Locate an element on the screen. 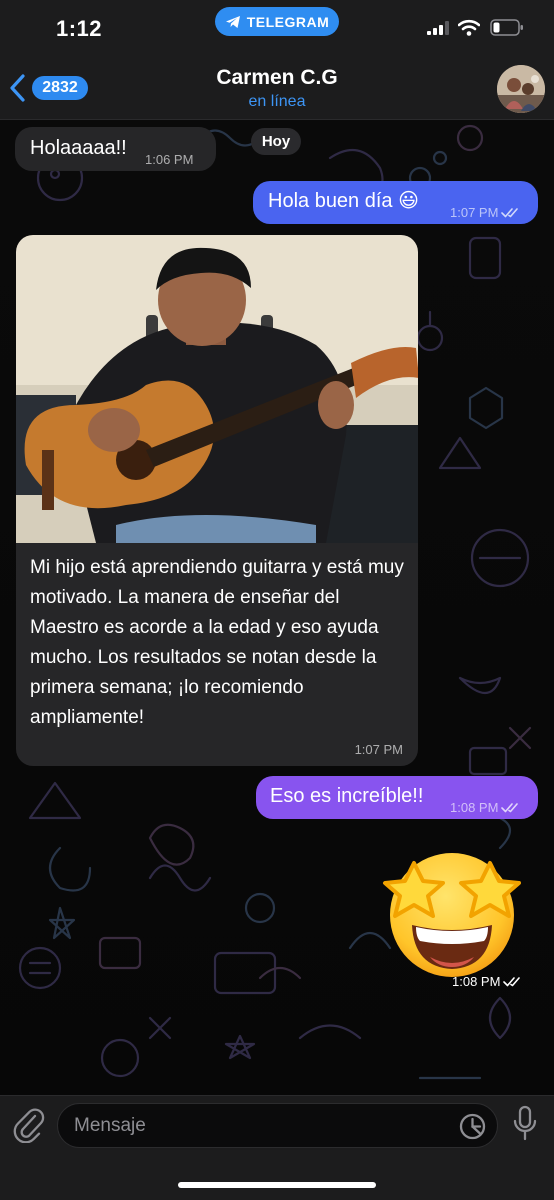  status-time: 1:12 is located at coordinates (79, 28).